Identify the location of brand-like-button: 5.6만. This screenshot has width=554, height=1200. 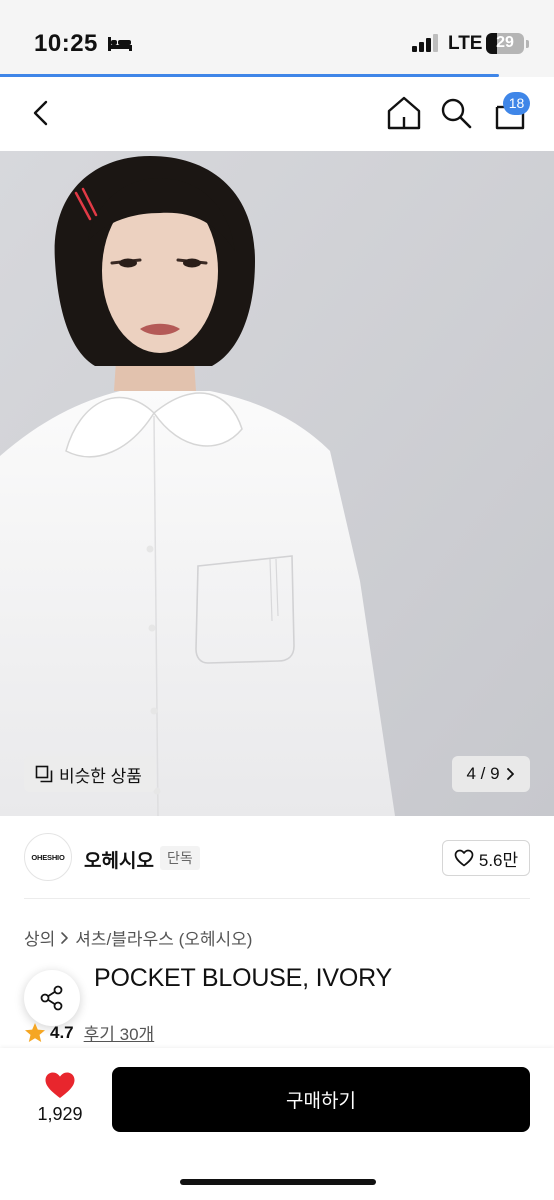
(486, 858).